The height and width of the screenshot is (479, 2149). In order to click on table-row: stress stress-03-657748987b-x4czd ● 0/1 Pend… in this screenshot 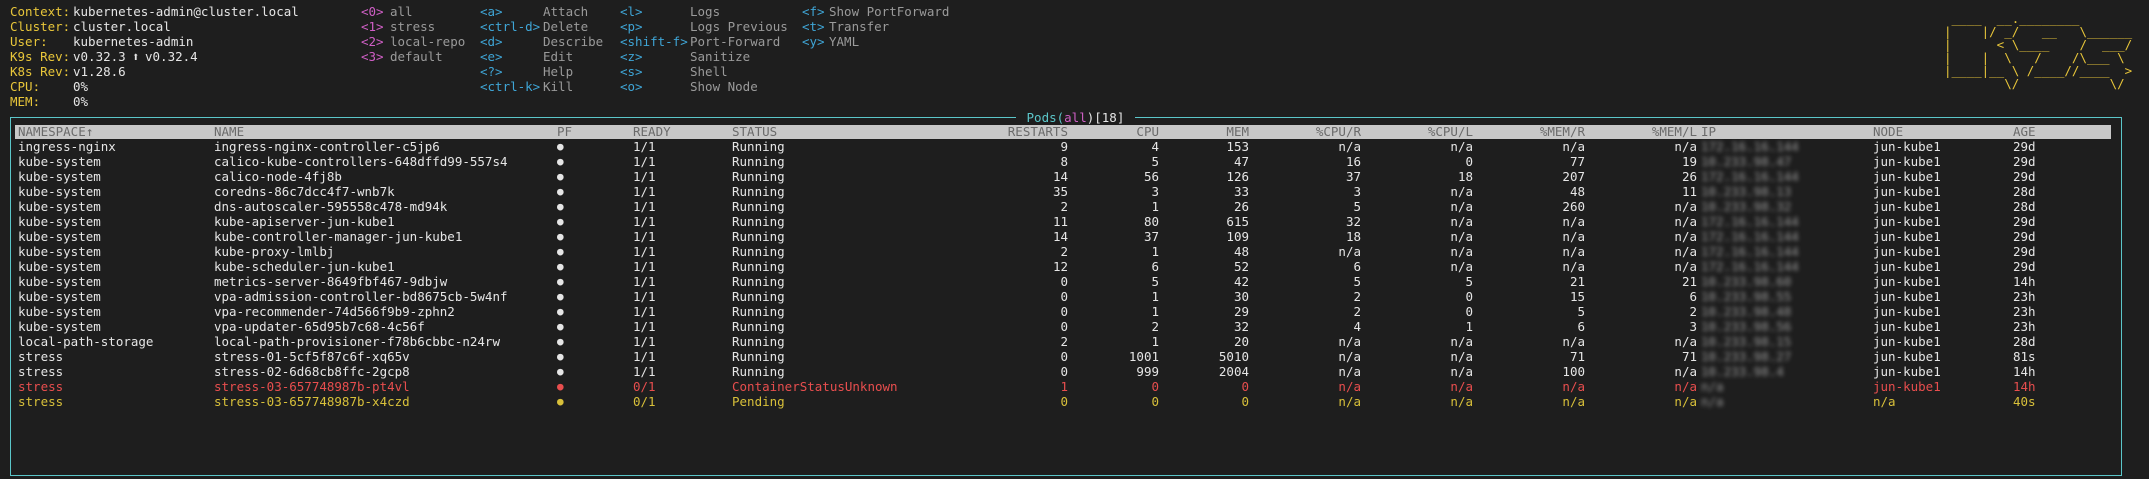, I will do `click(1074, 401)`.